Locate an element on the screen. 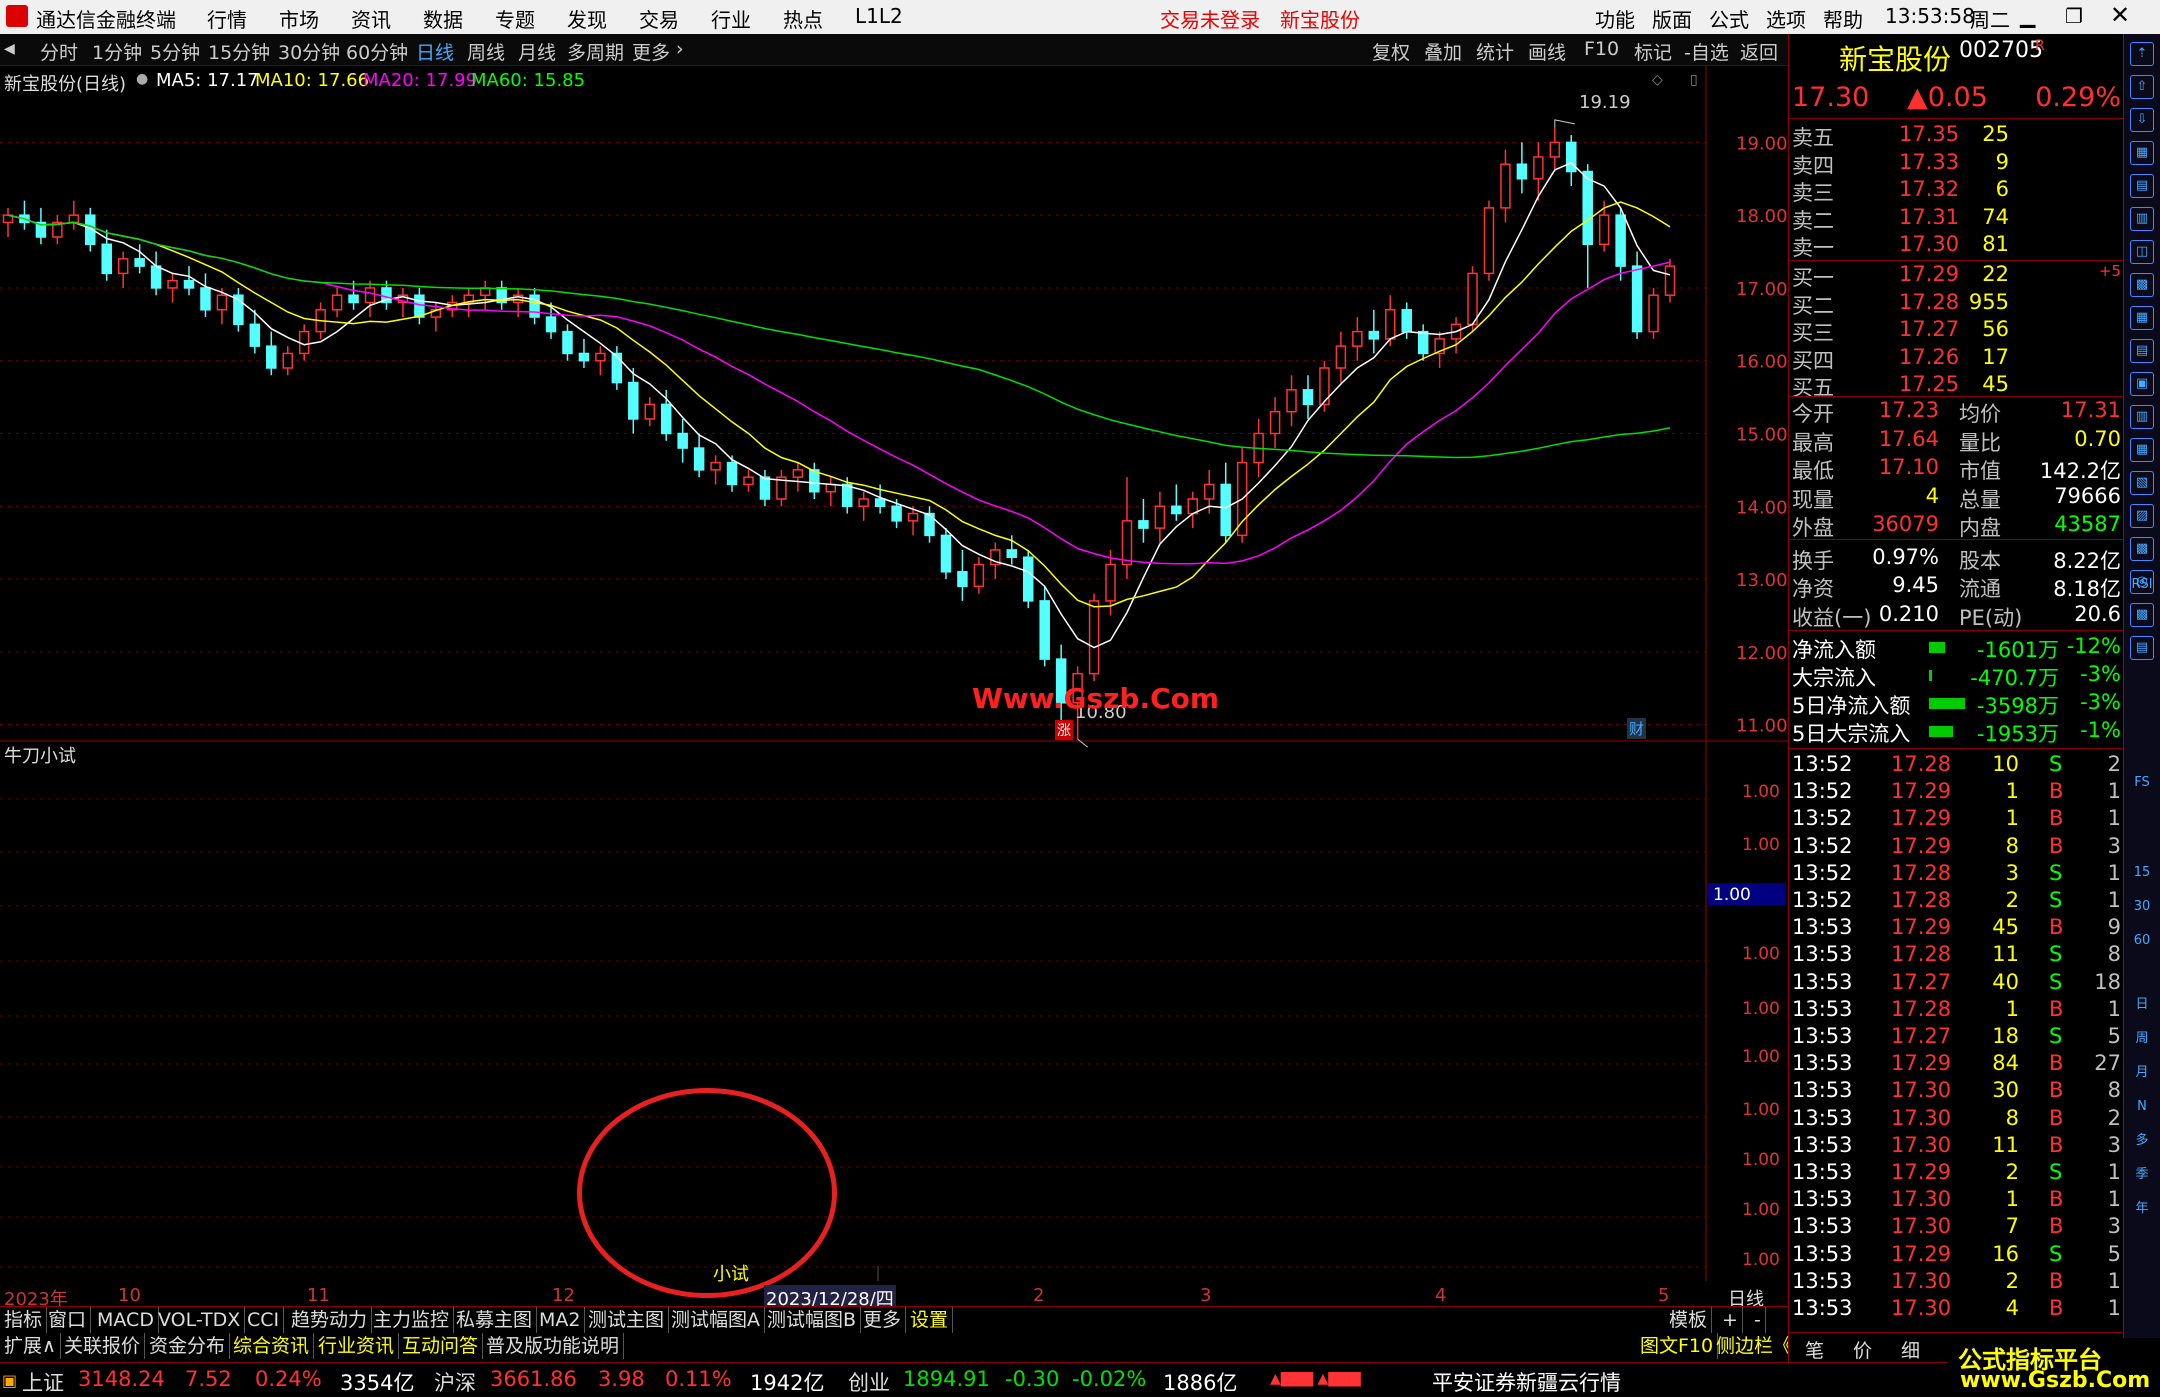 This screenshot has width=2160, height=1397. restore-icon: ❐ is located at coordinates (2074, 16).